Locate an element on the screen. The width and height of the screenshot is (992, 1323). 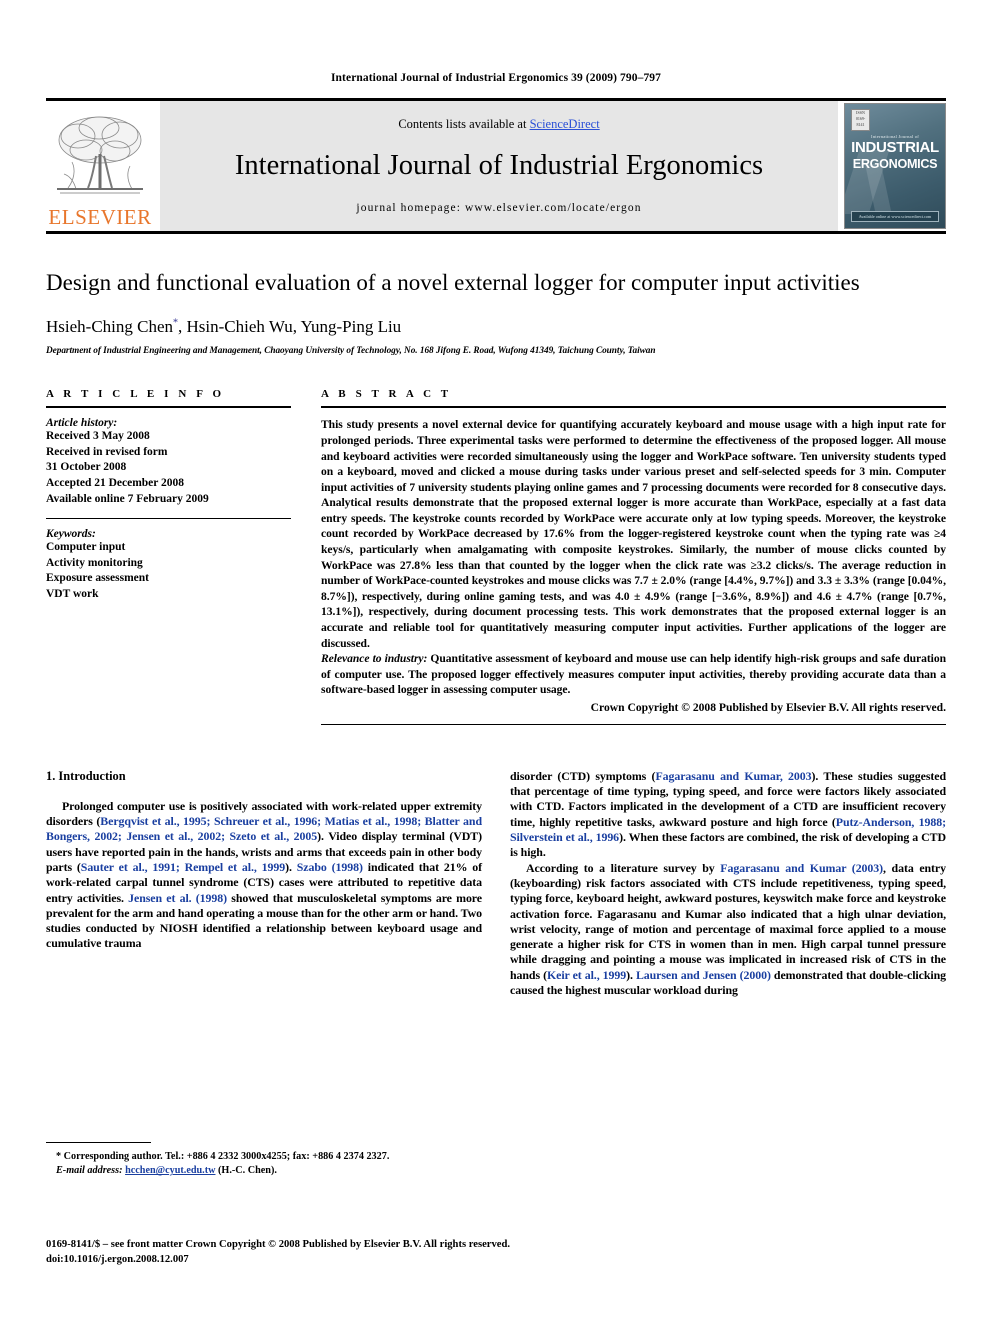
abstract-heading: A B S T R A C T is located at coordinates (386, 394).